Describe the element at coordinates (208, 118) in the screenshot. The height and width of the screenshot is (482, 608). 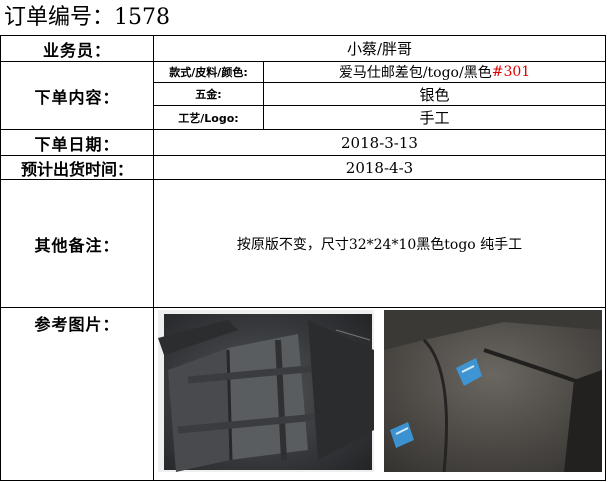
I see `craft-logo-label: 工艺/Logo:` at that location.